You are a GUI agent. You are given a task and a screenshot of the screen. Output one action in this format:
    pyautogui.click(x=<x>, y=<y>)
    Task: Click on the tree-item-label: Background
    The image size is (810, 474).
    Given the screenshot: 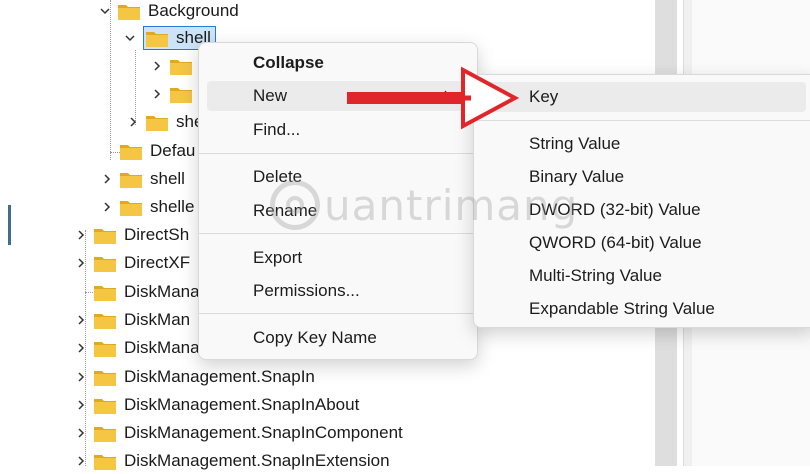 What is the action you would take?
    pyautogui.click(x=193, y=10)
    